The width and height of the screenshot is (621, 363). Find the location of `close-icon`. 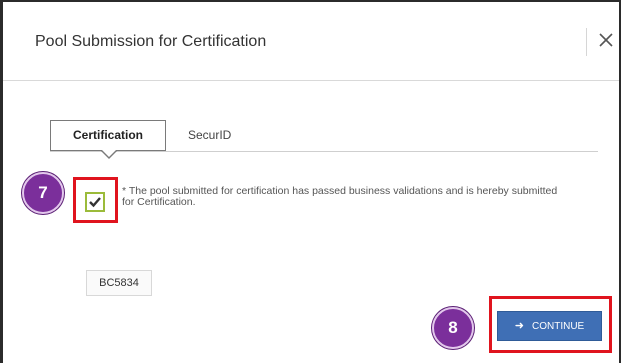

close-icon is located at coordinates (606, 40).